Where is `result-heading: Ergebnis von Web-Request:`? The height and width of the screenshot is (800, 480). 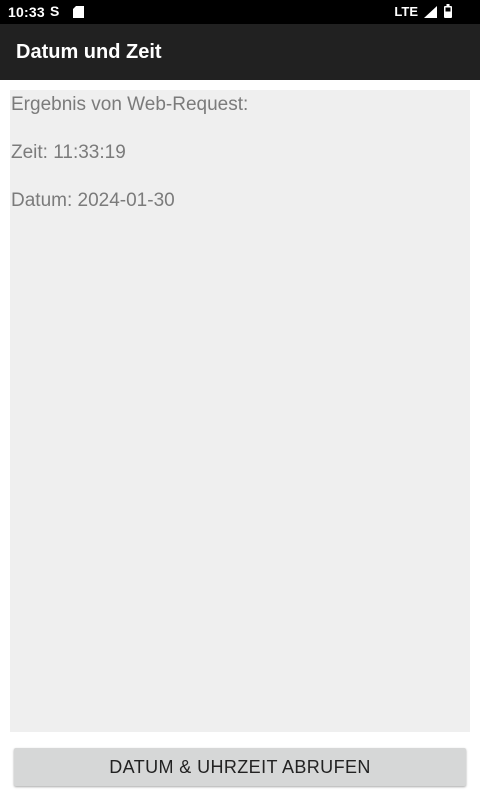 result-heading: Ergebnis von Web-Request: is located at coordinates (130, 104).